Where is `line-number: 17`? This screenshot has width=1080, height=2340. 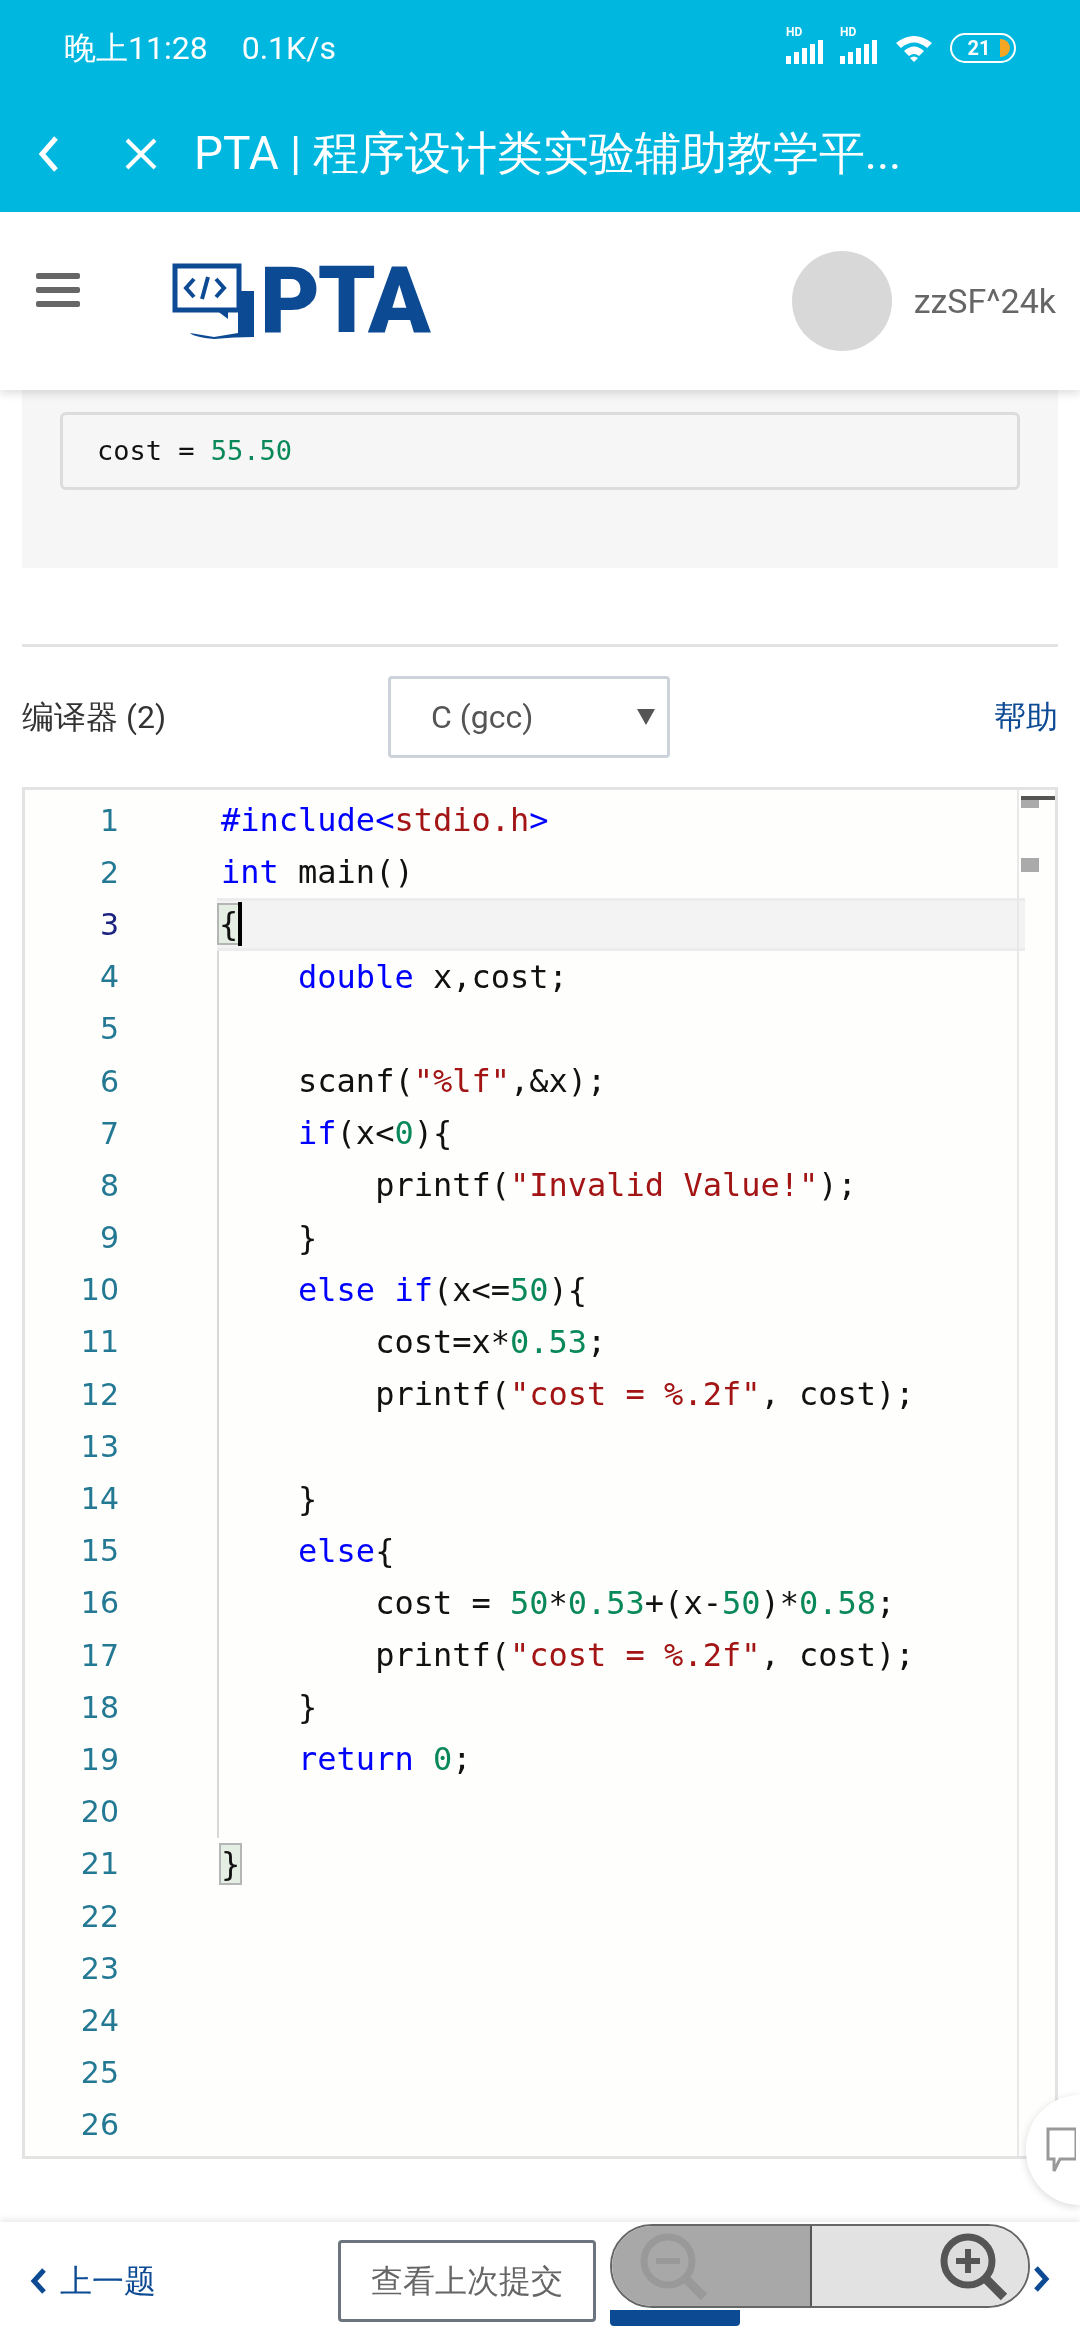
line-number: 17 is located at coordinates (99, 1655).